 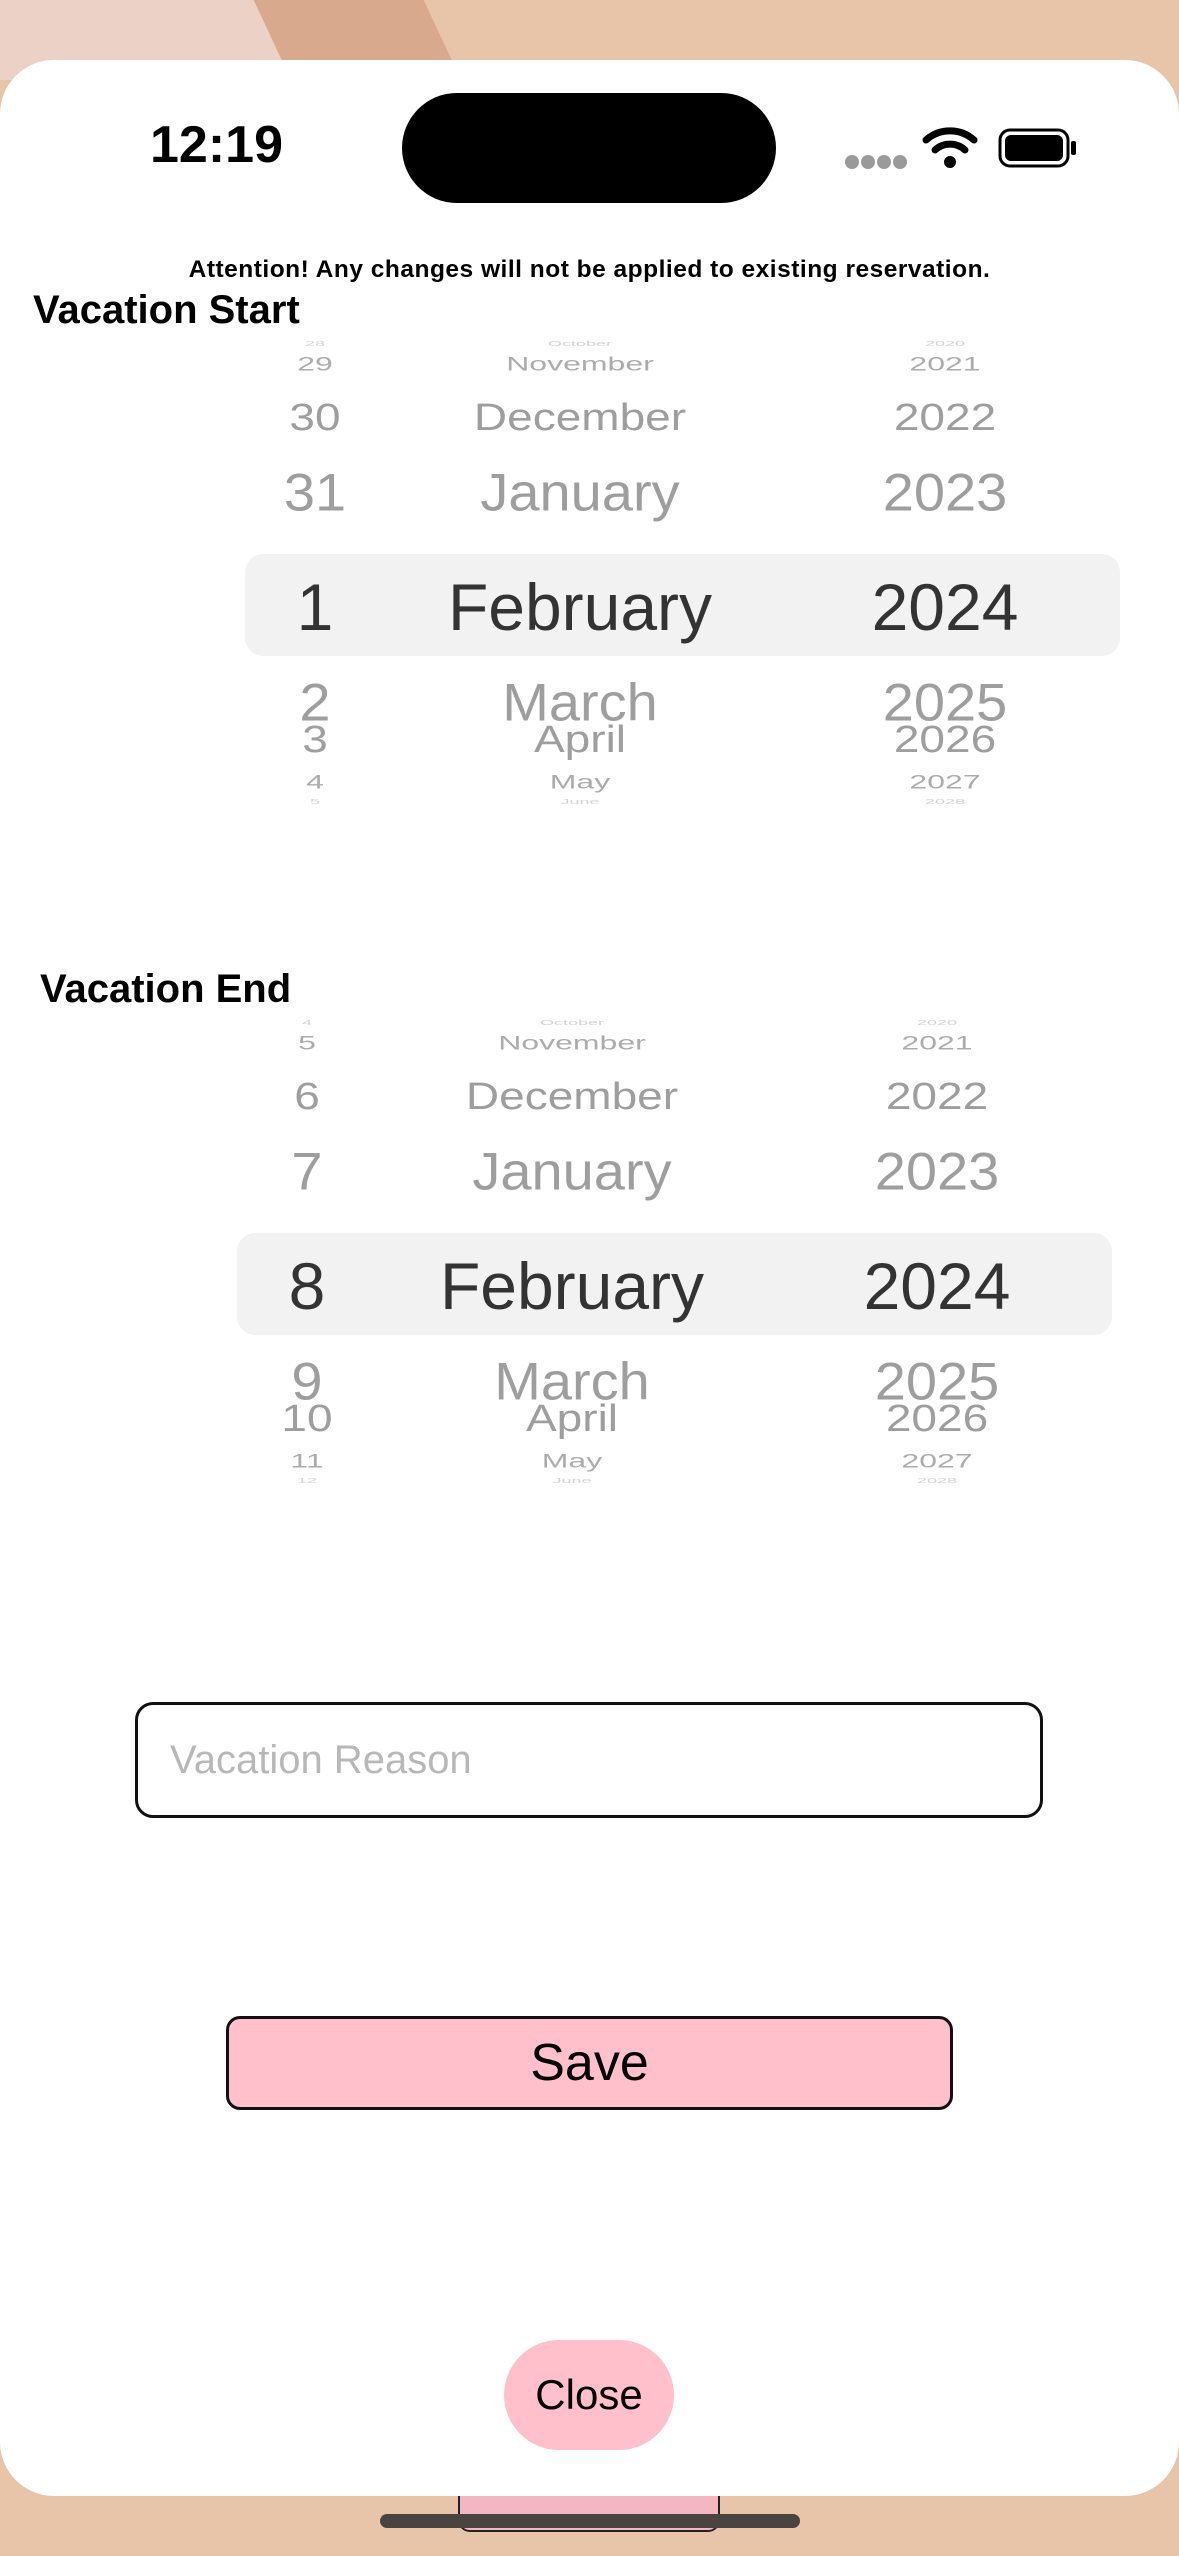 I want to click on day-wheel: 4 5 6 7 8 9 10 11 12, so click(x=307, y=1284).